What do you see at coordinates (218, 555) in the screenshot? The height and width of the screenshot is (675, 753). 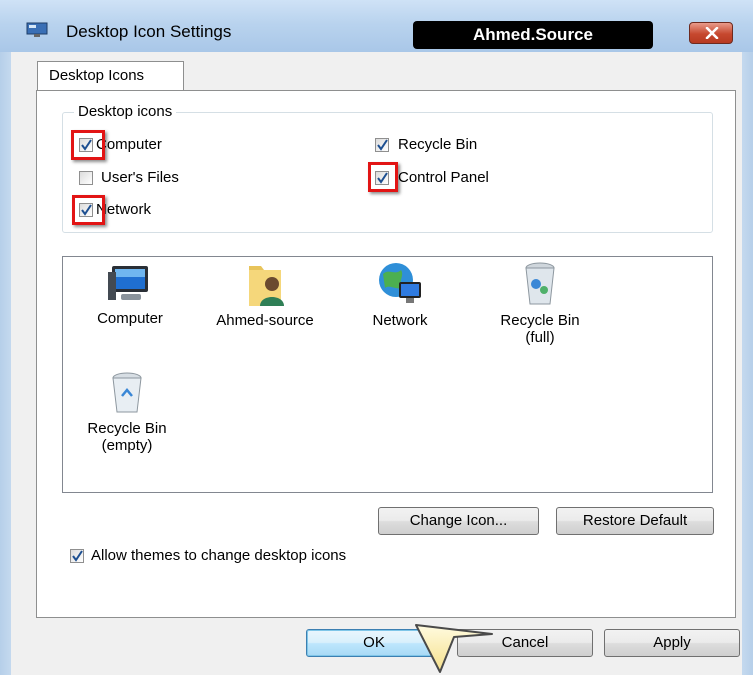 I see `allow-themes-label: Allow themes to change desktop icons` at bounding box center [218, 555].